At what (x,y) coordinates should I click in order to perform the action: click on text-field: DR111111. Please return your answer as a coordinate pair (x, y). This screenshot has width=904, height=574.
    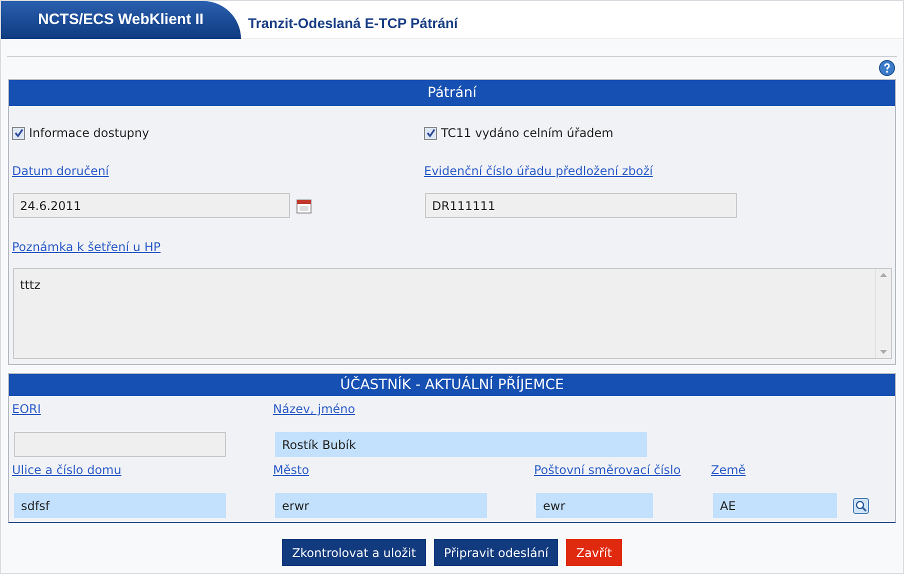
    Looking at the image, I should click on (581, 205).